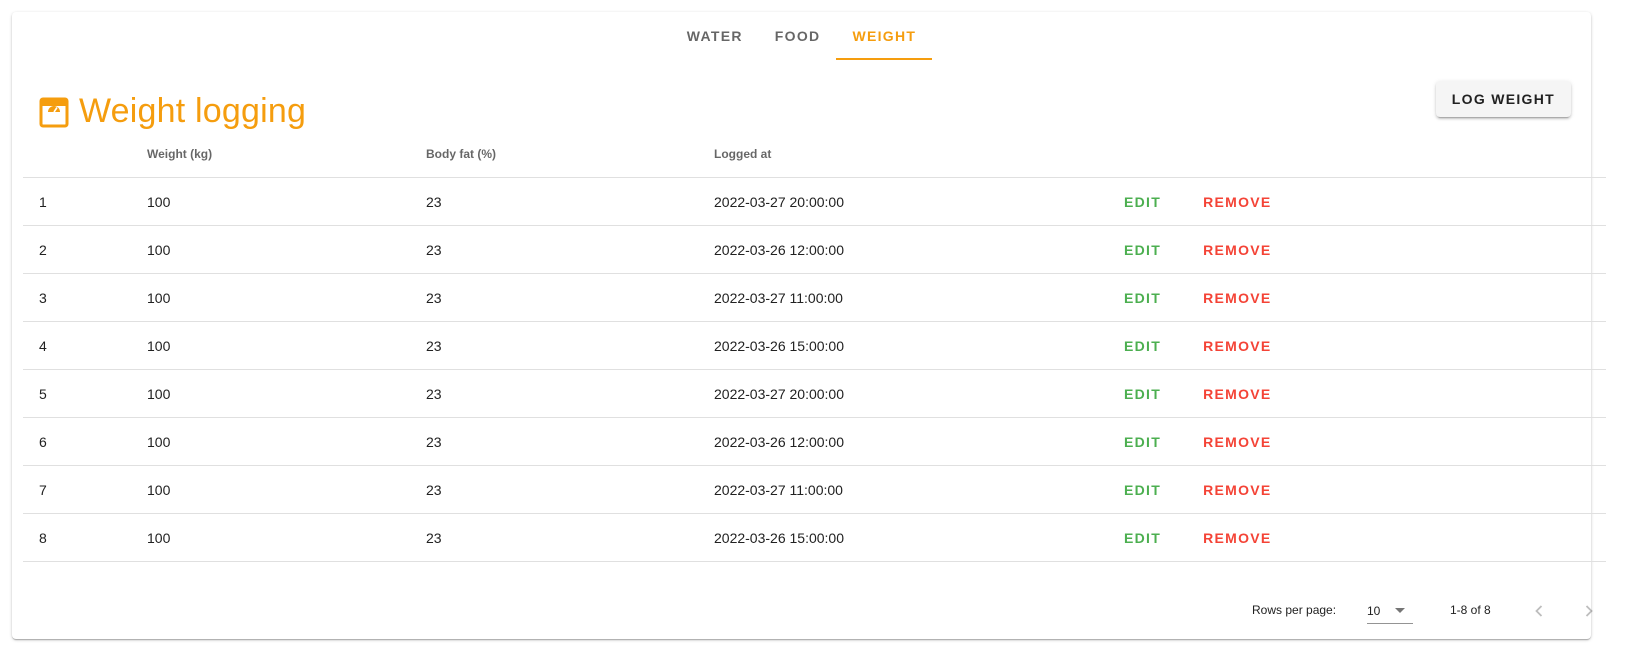 The height and width of the screenshot is (667, 1629). I want to click on page-title: Weight logging, so click(193, 111).